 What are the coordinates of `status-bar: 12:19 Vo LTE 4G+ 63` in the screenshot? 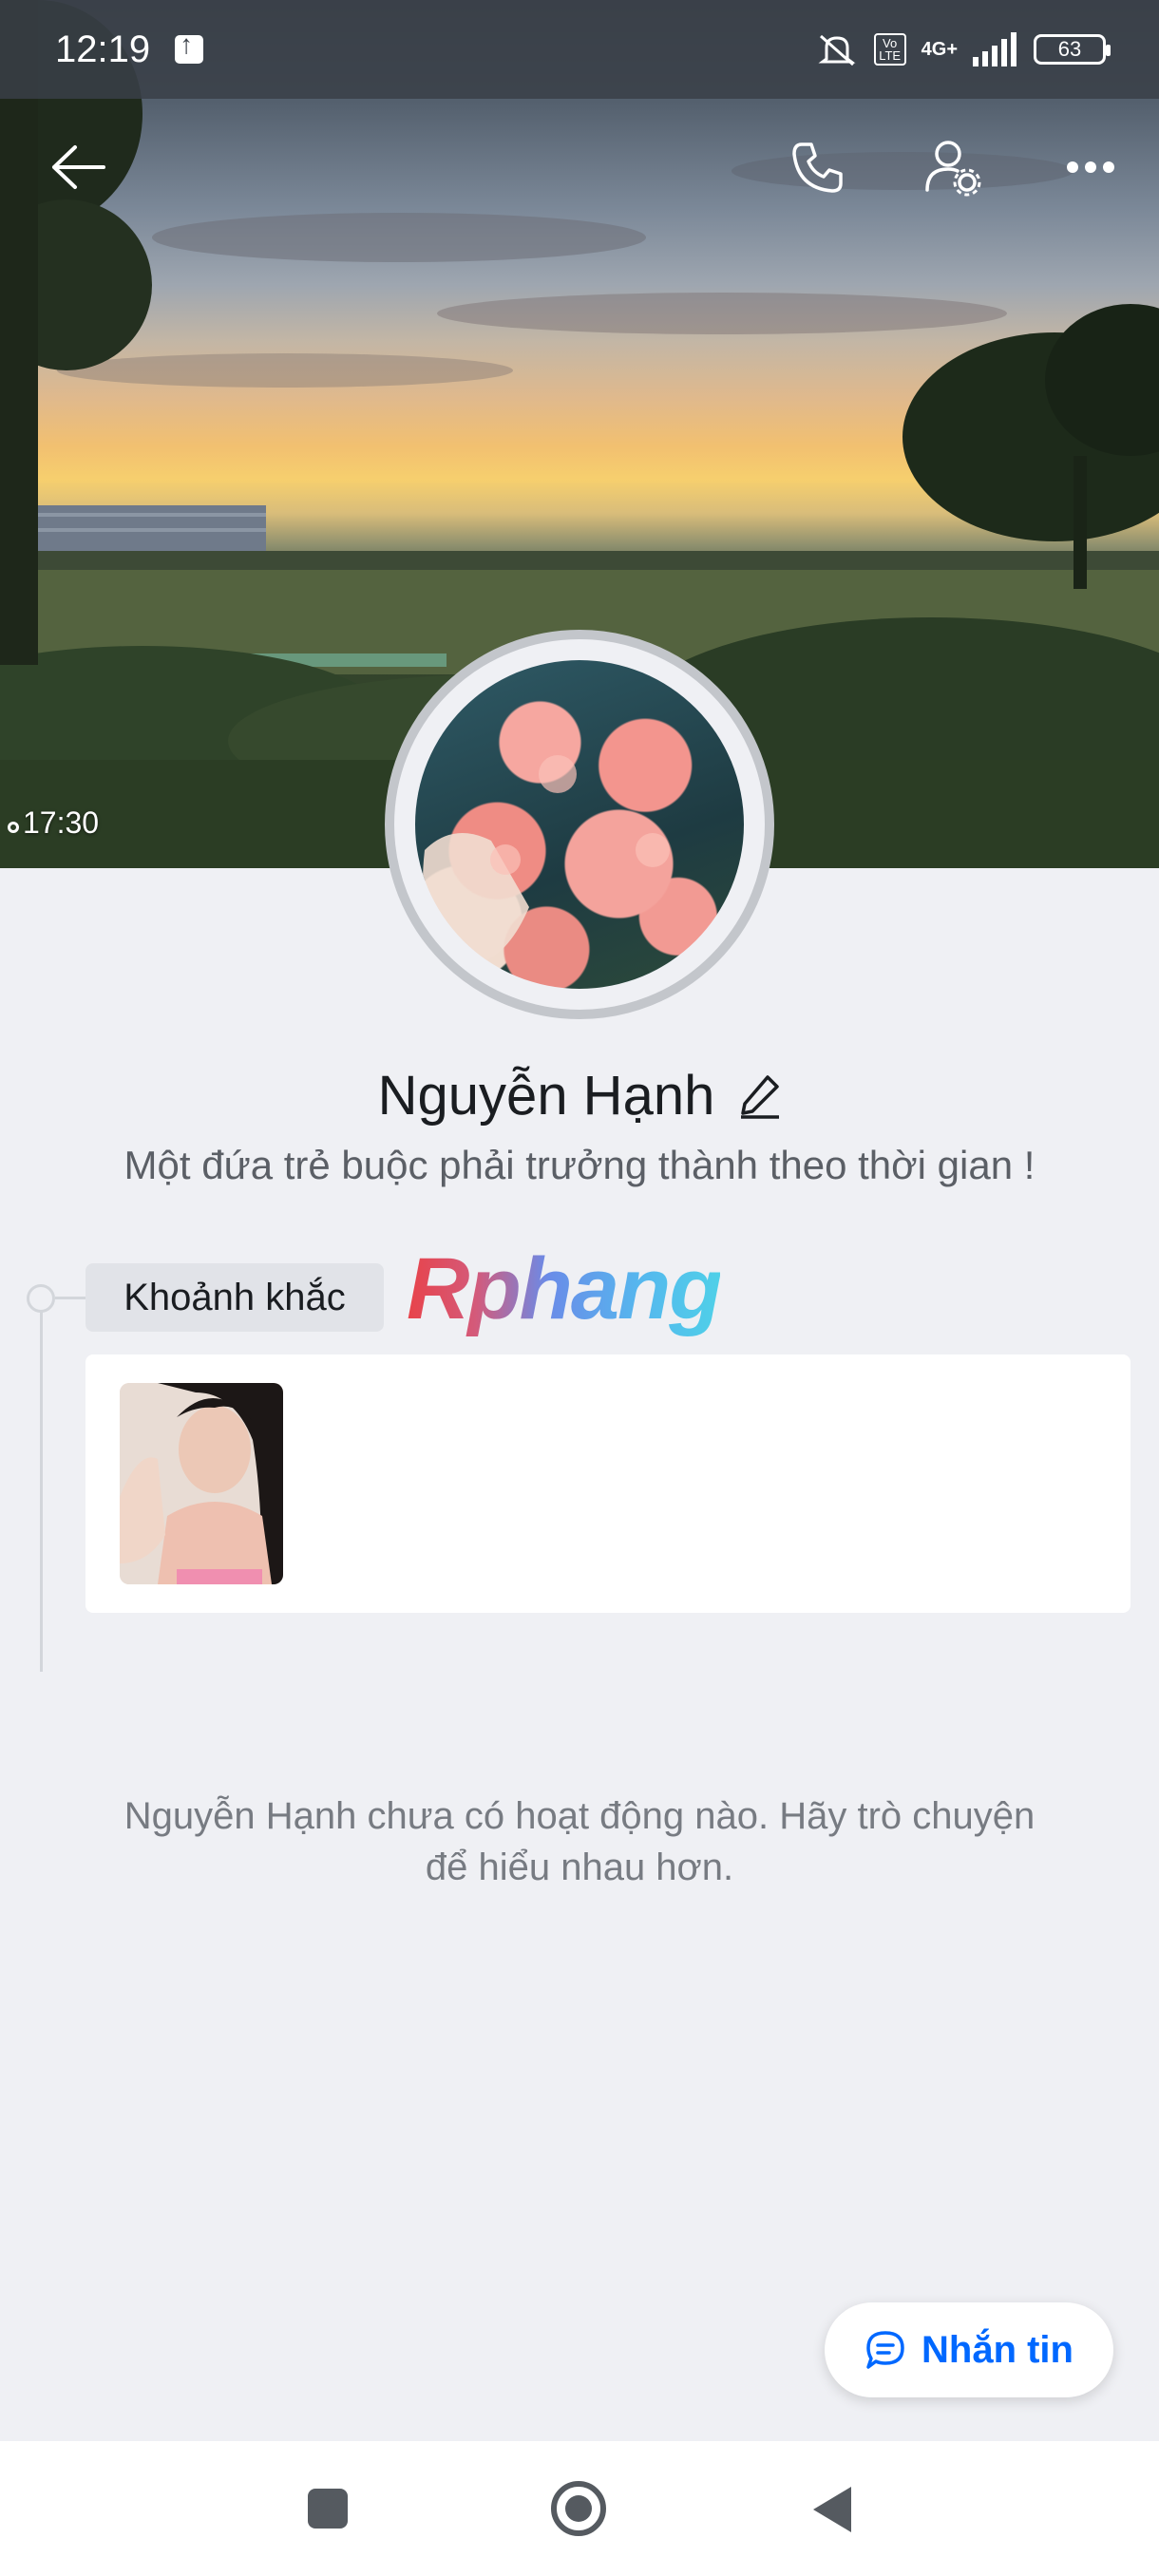 It's located at (579, 49).